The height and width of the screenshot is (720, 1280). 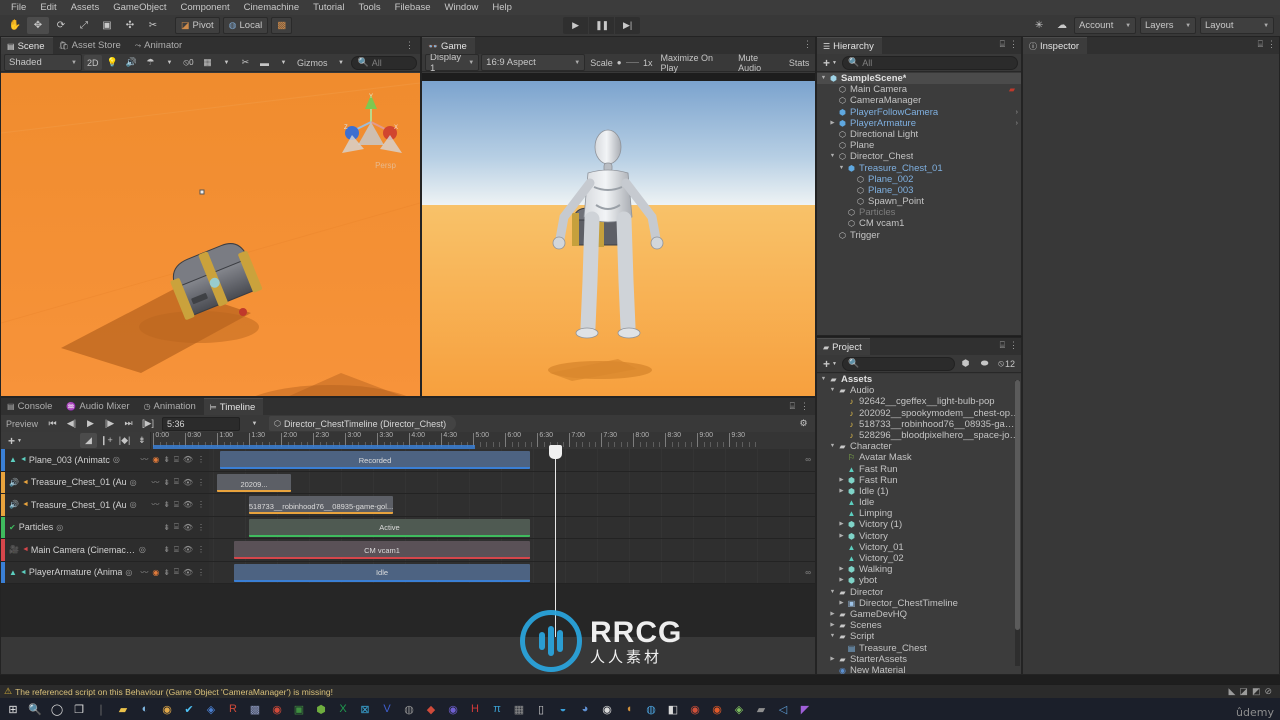 I want to click on menu-item-cinemachine: Cinemachine, so click(x=271, y=7).